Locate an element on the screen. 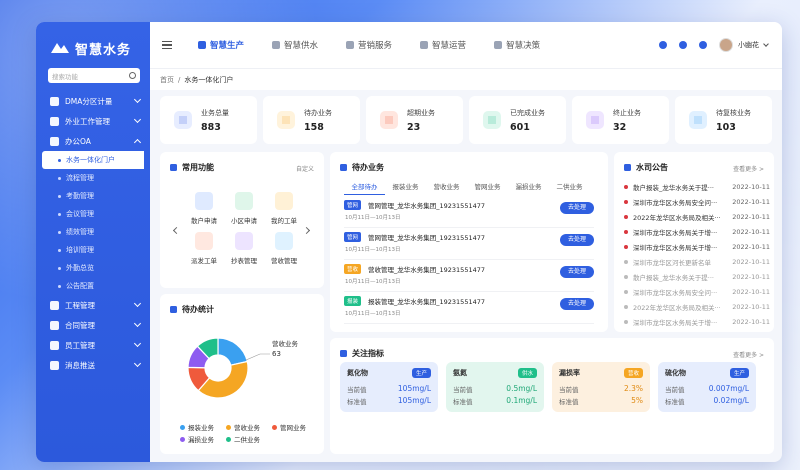  breadcrumb-current: 水务一体化门户 is located at coordinates (209, 79).